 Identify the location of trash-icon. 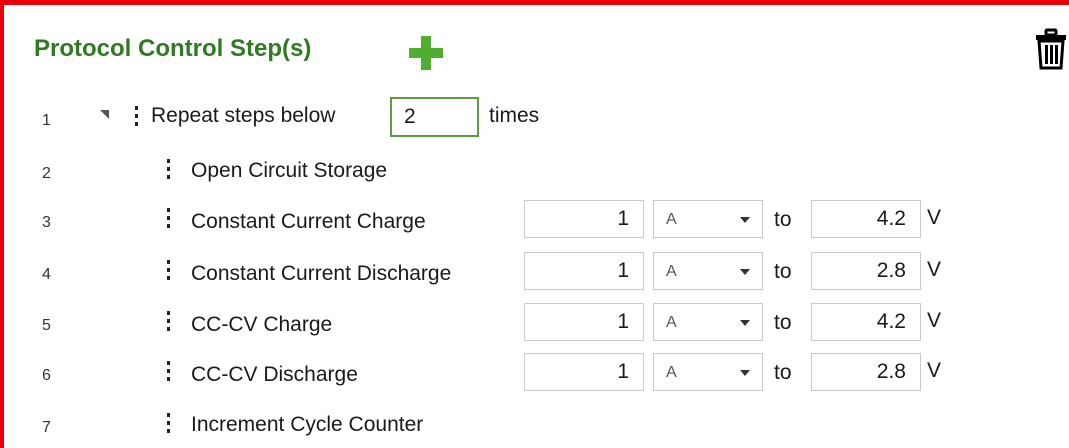
(1051, 49).